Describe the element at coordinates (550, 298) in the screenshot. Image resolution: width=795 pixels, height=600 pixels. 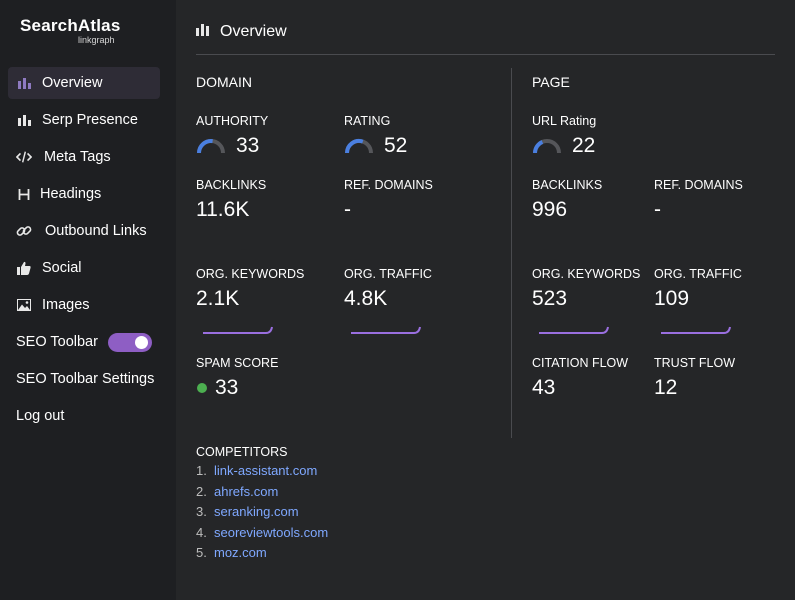
I see `metric-value: 523` at that location.